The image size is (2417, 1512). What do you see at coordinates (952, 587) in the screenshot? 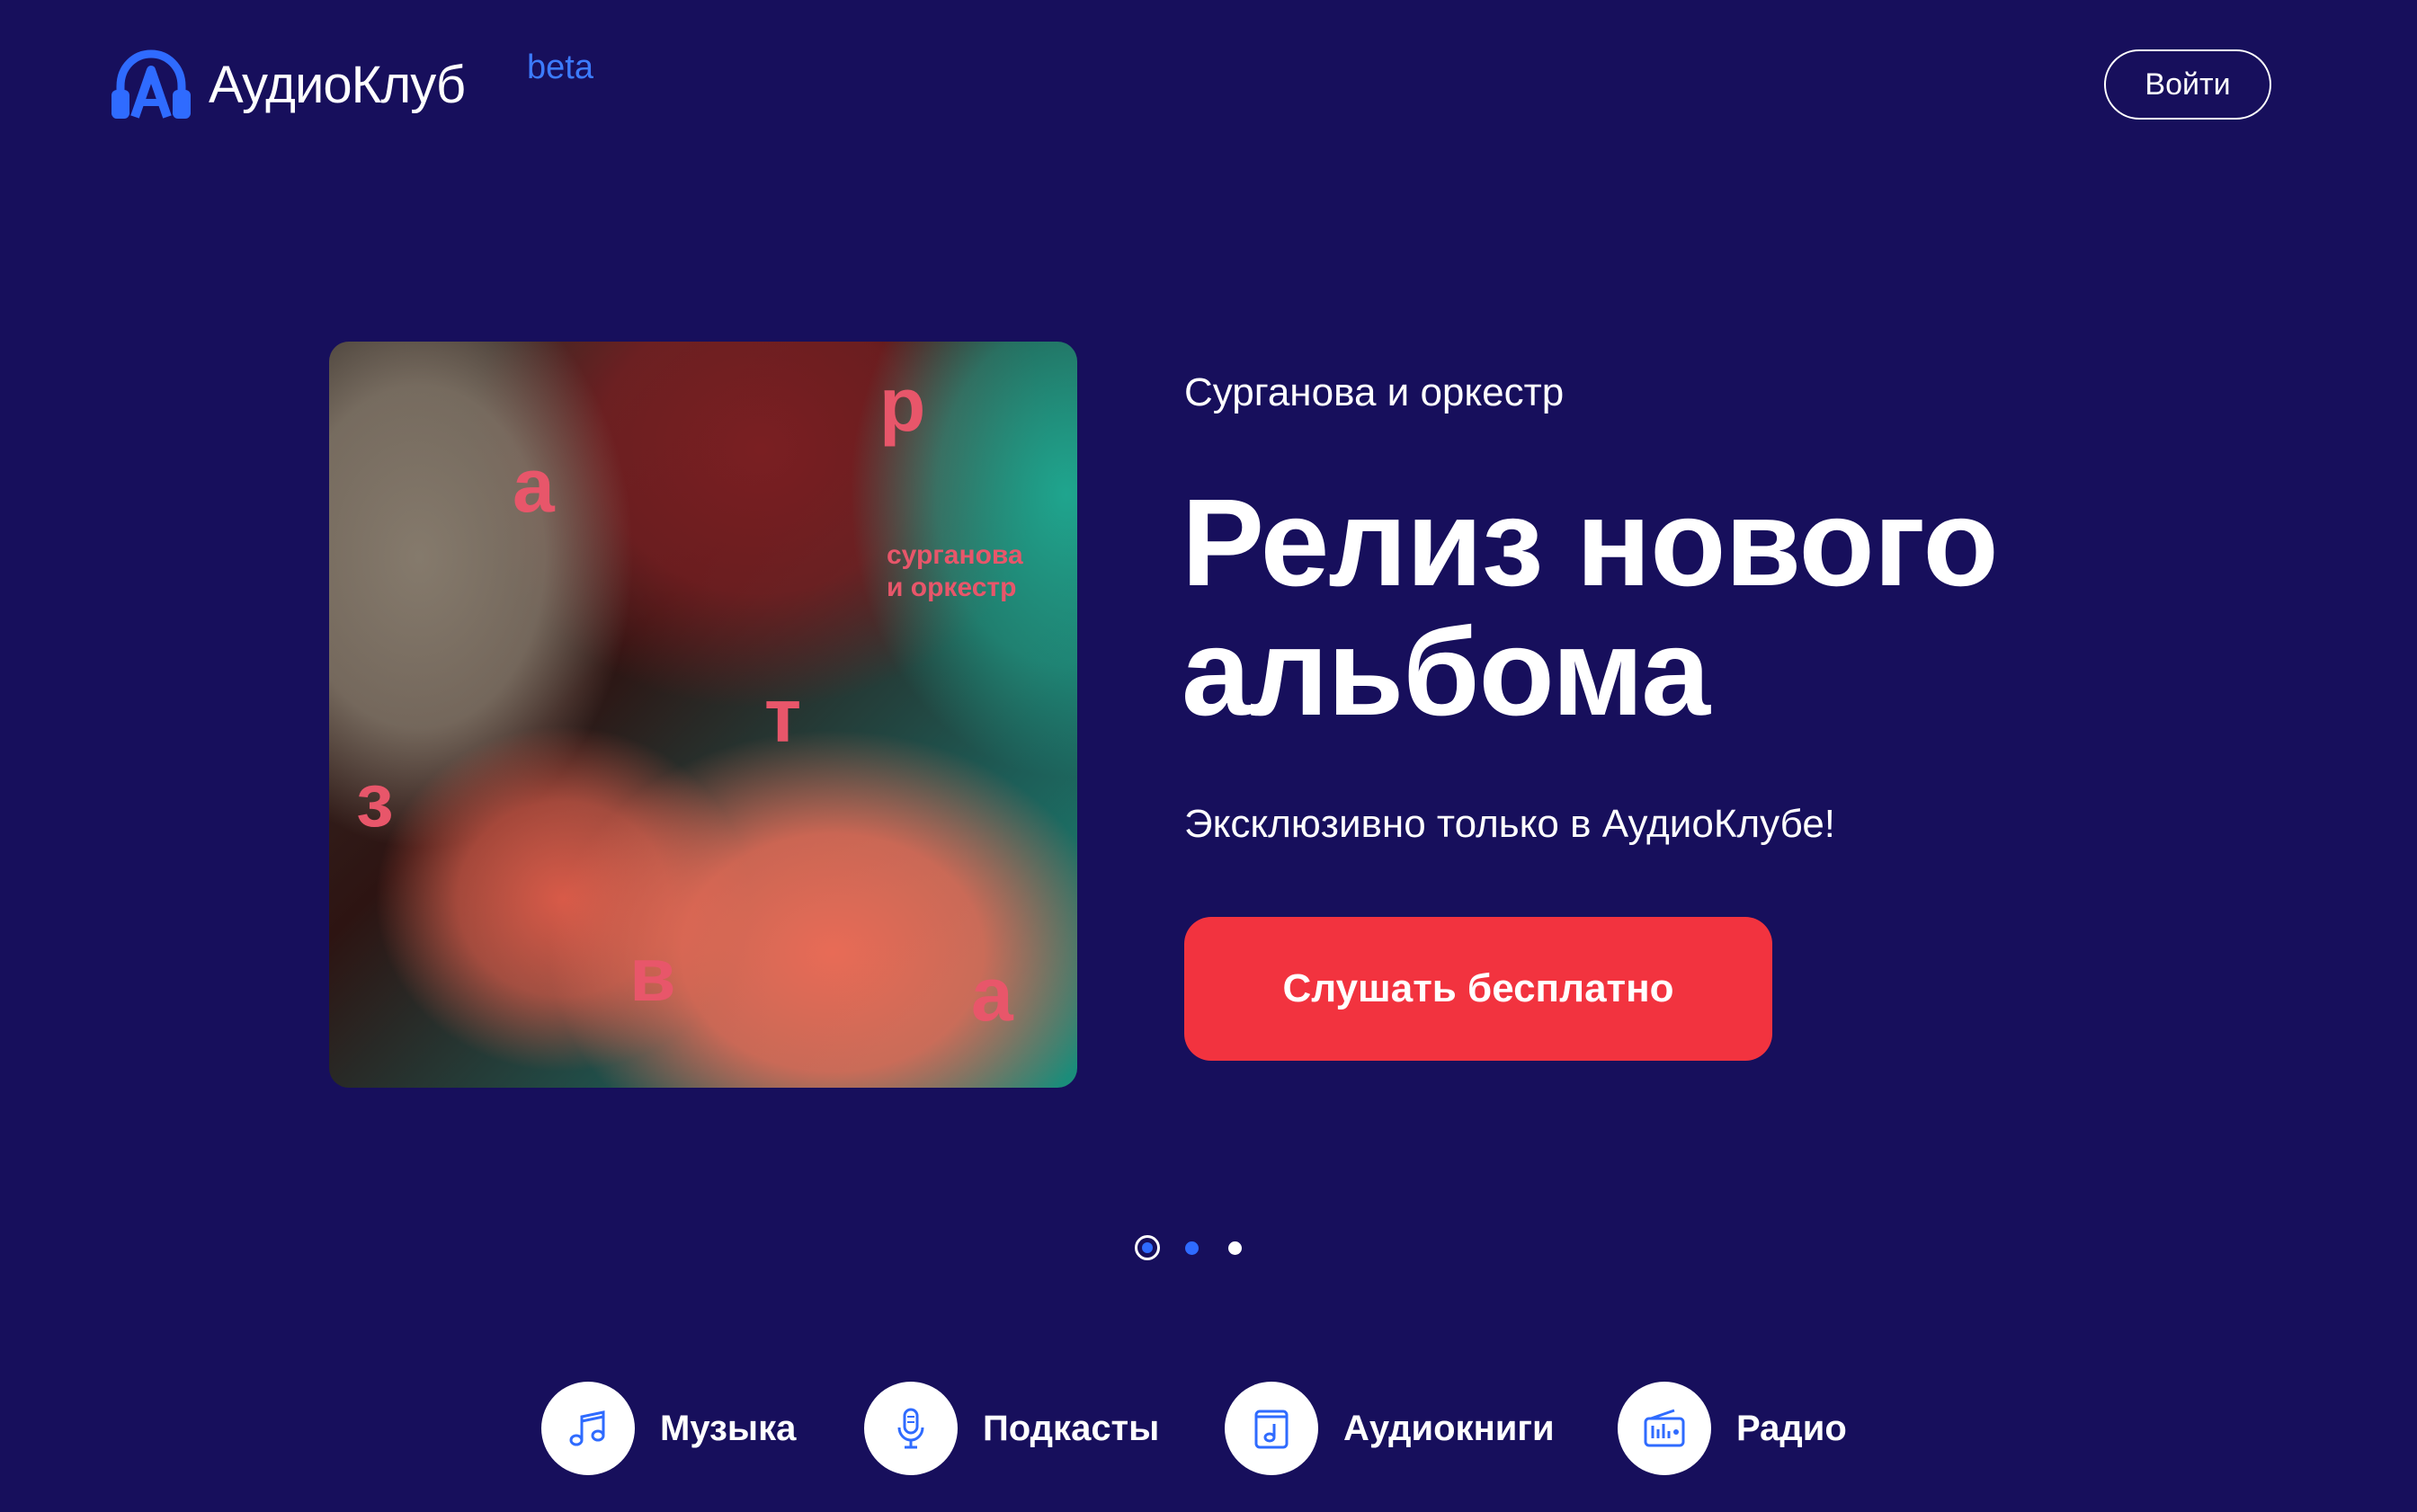
I see `cover-caption-line: и оркестр` at bounding box center [952, 587].